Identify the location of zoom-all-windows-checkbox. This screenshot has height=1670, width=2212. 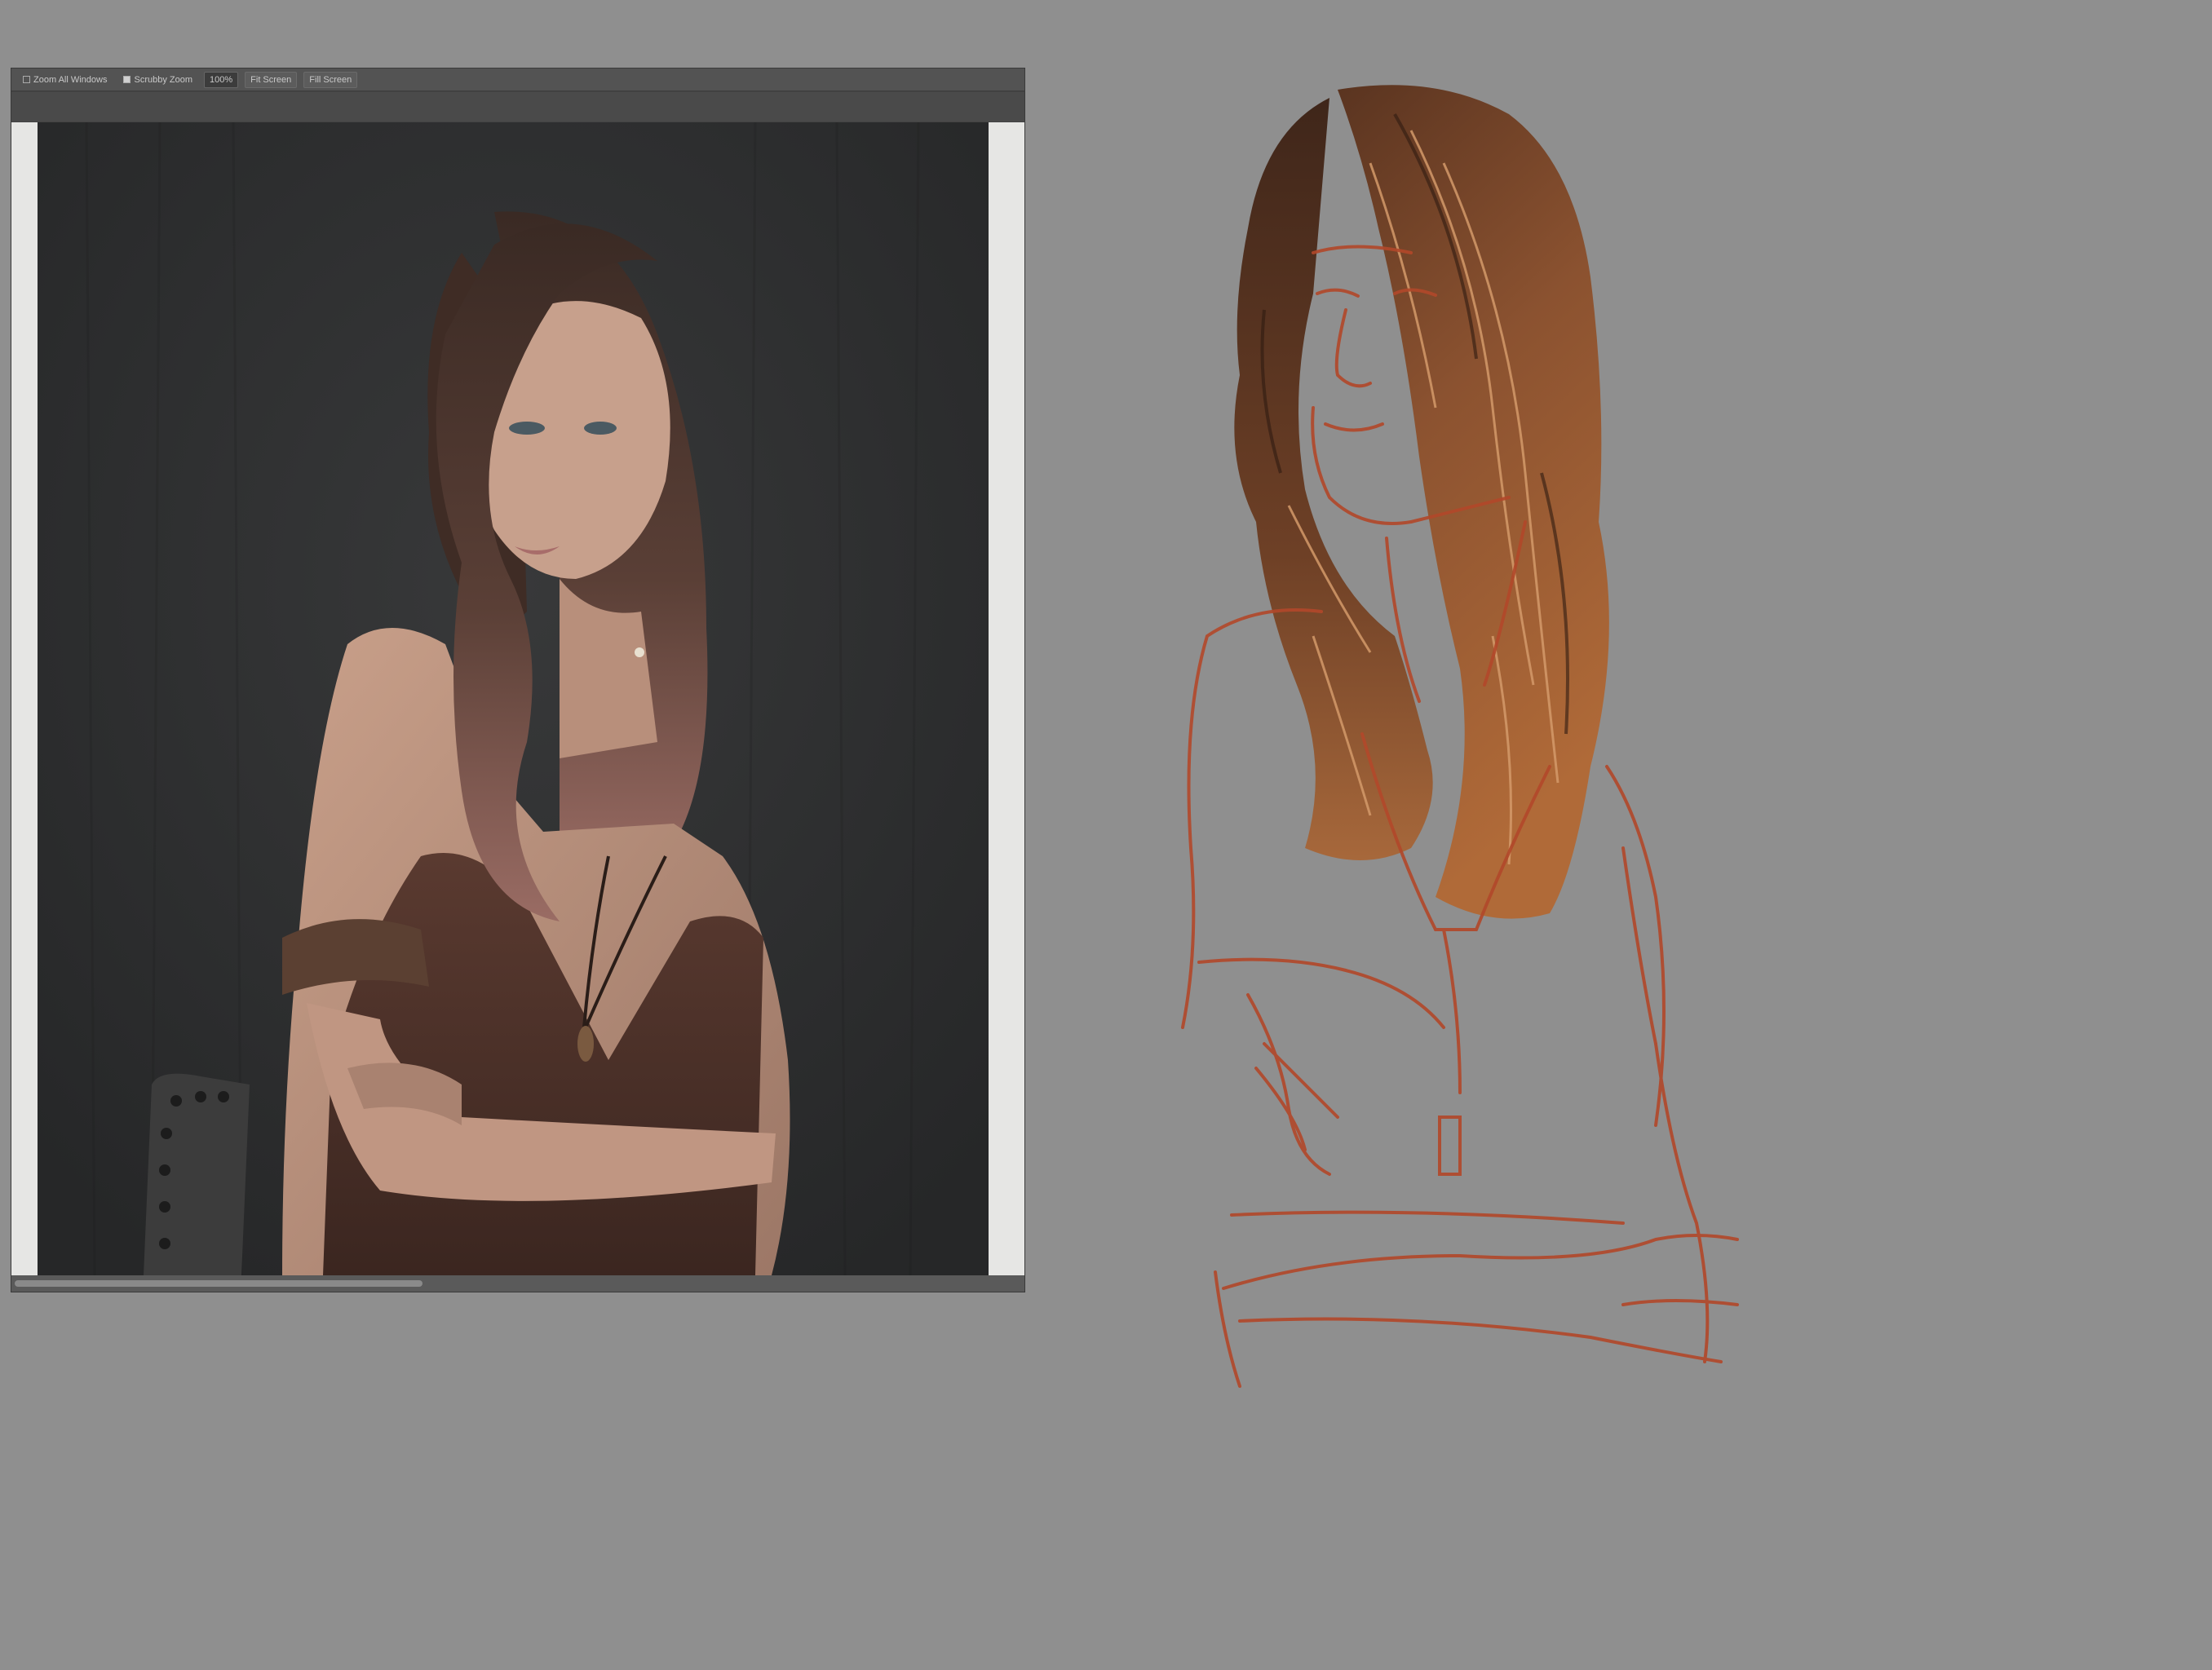
(27, 79).